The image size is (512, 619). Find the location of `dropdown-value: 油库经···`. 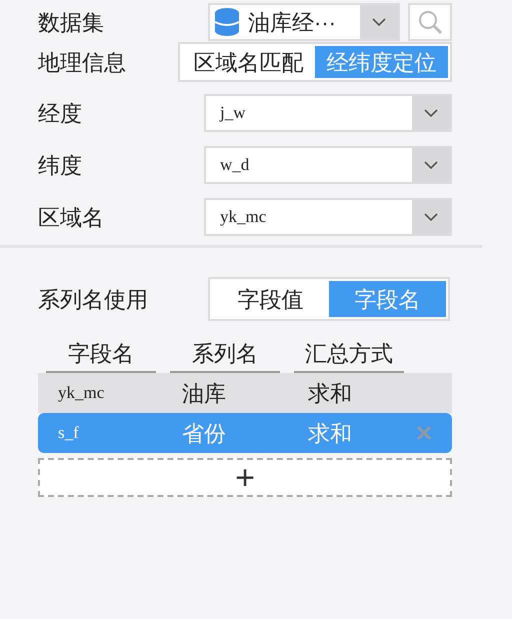

dropdown-value: 油库经··· is located at coordinates (292, 22).